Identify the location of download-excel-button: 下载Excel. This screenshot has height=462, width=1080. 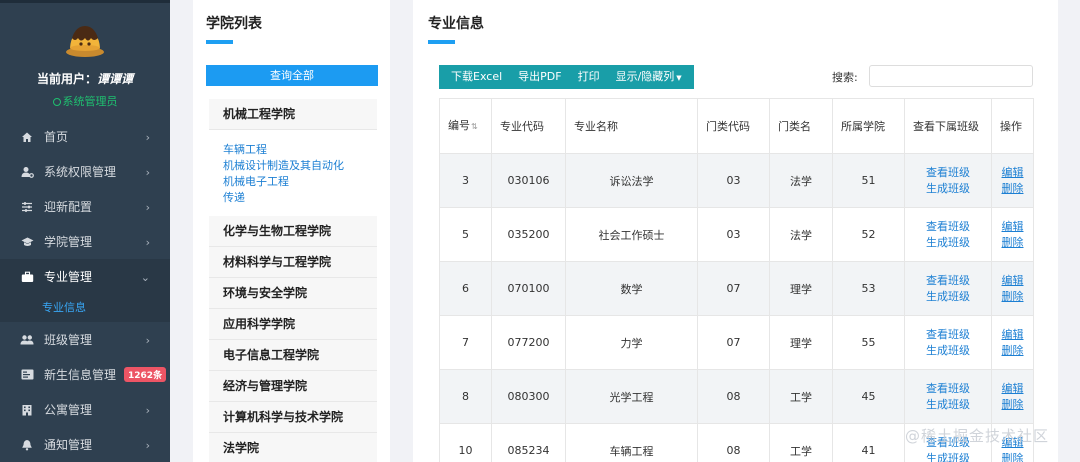
(476, 77).